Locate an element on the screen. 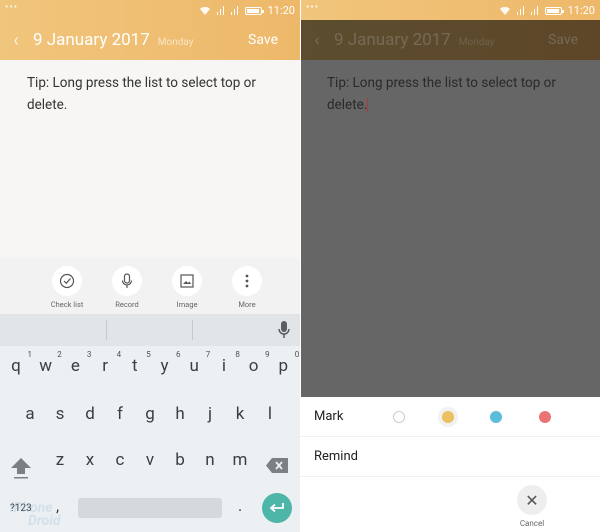  image-label: Image is located at coordinates (187, 304).